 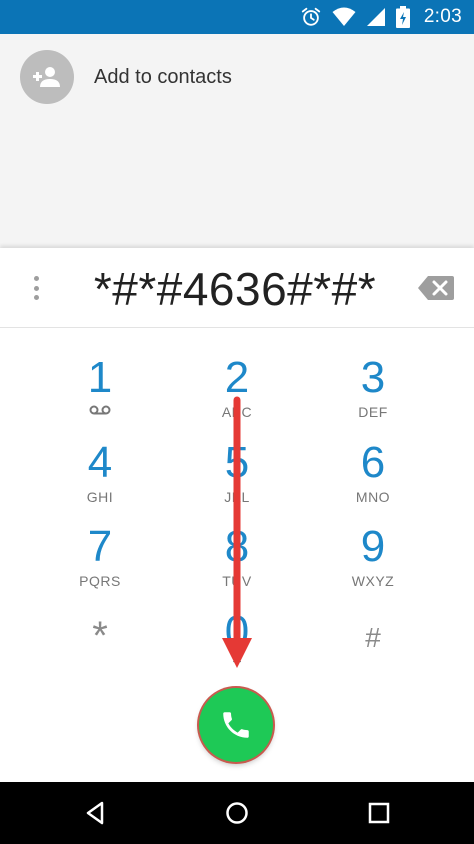 What do you see at coordinates (163, 76) in the screenshot?
I see `add-to-contacts-label: Add to contacts` at bounding box center [163, 76].